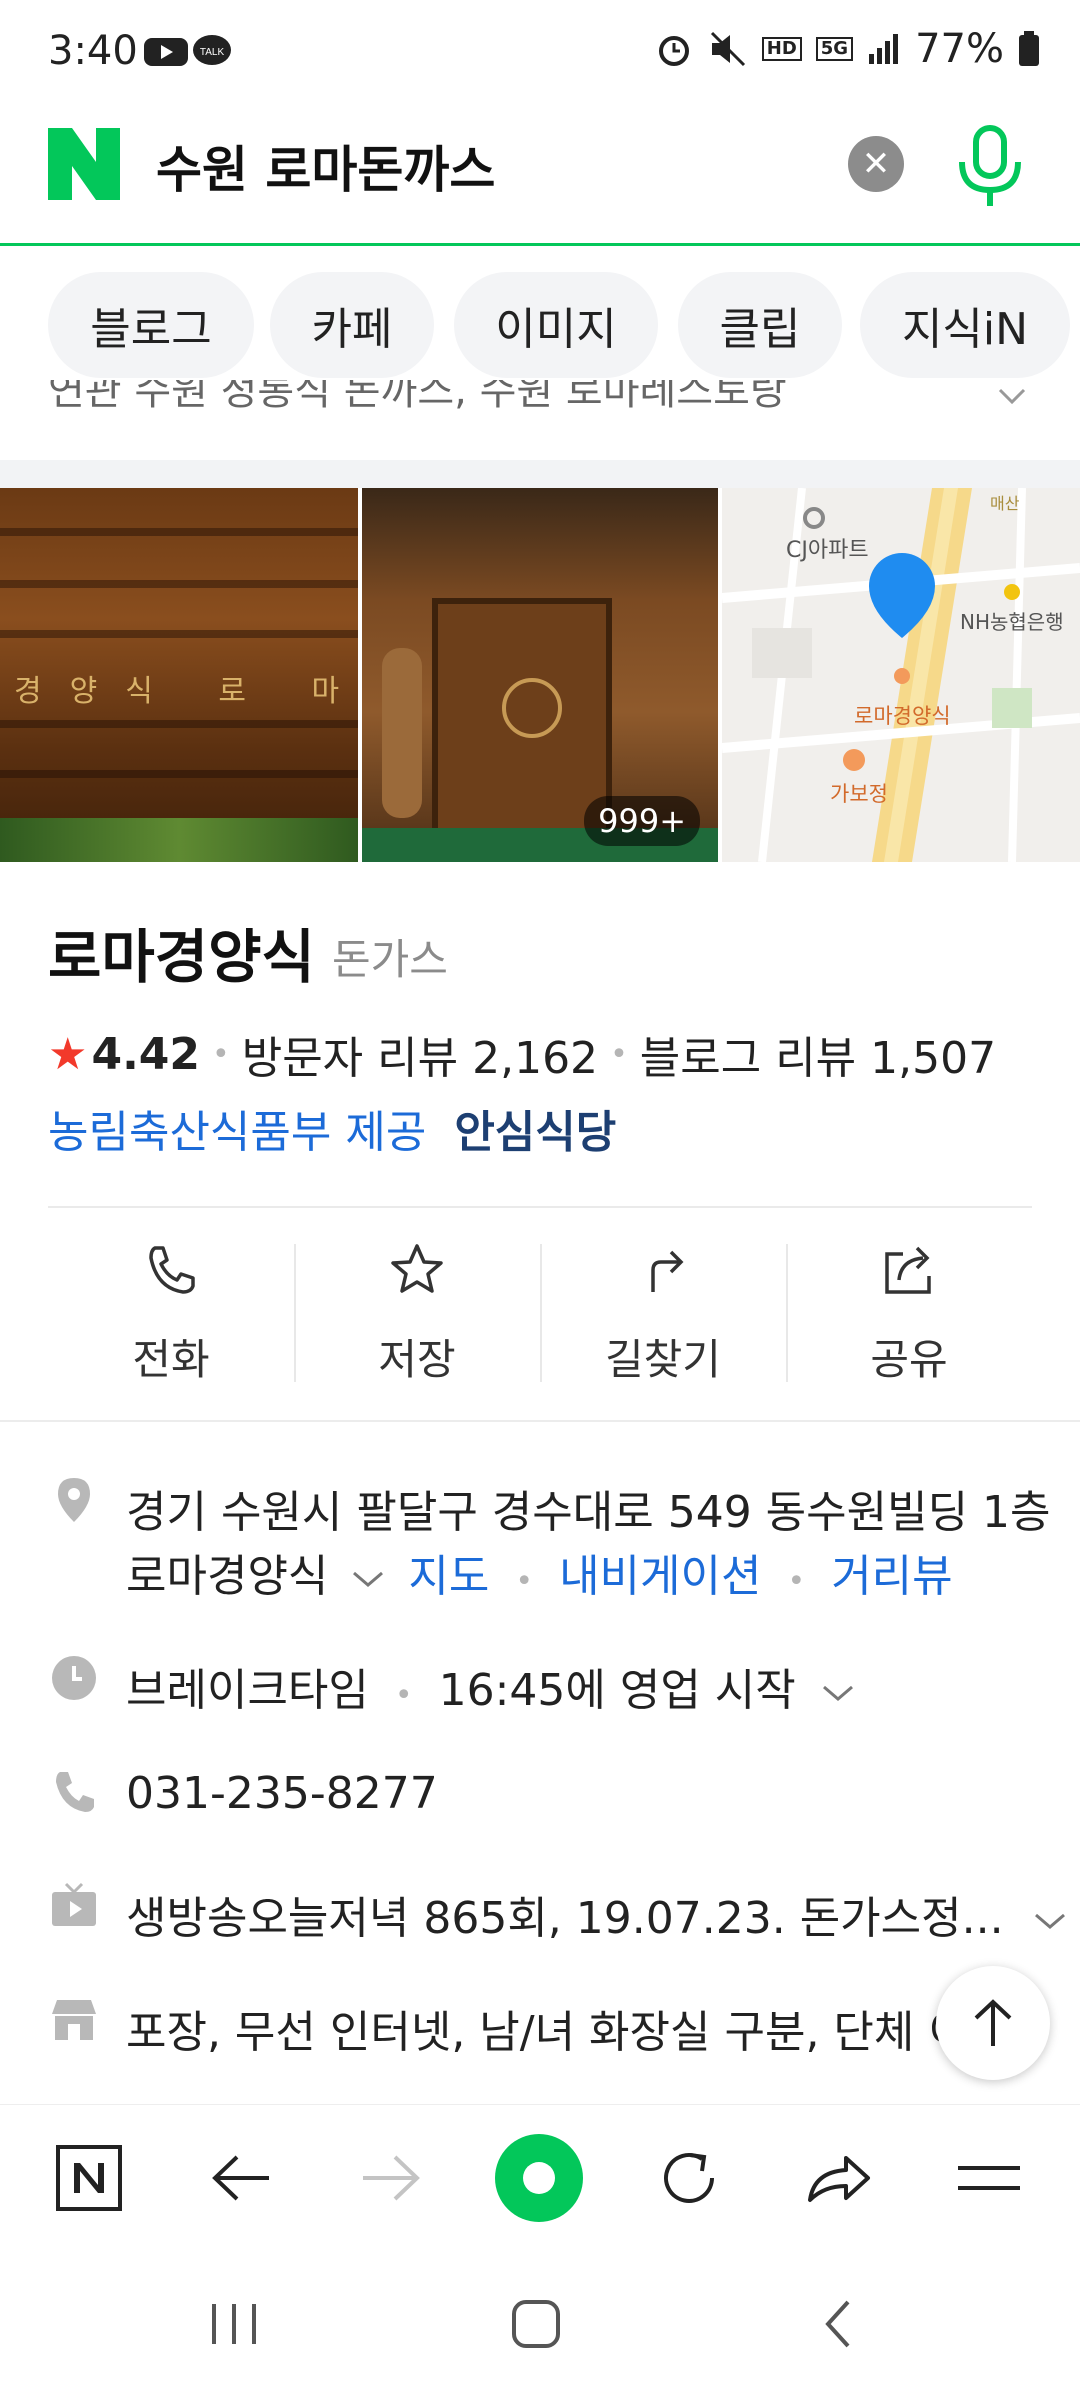 The image size is (1080, 2400). I want to click on kakaotalk-icon: TALK, so click(212, 50).